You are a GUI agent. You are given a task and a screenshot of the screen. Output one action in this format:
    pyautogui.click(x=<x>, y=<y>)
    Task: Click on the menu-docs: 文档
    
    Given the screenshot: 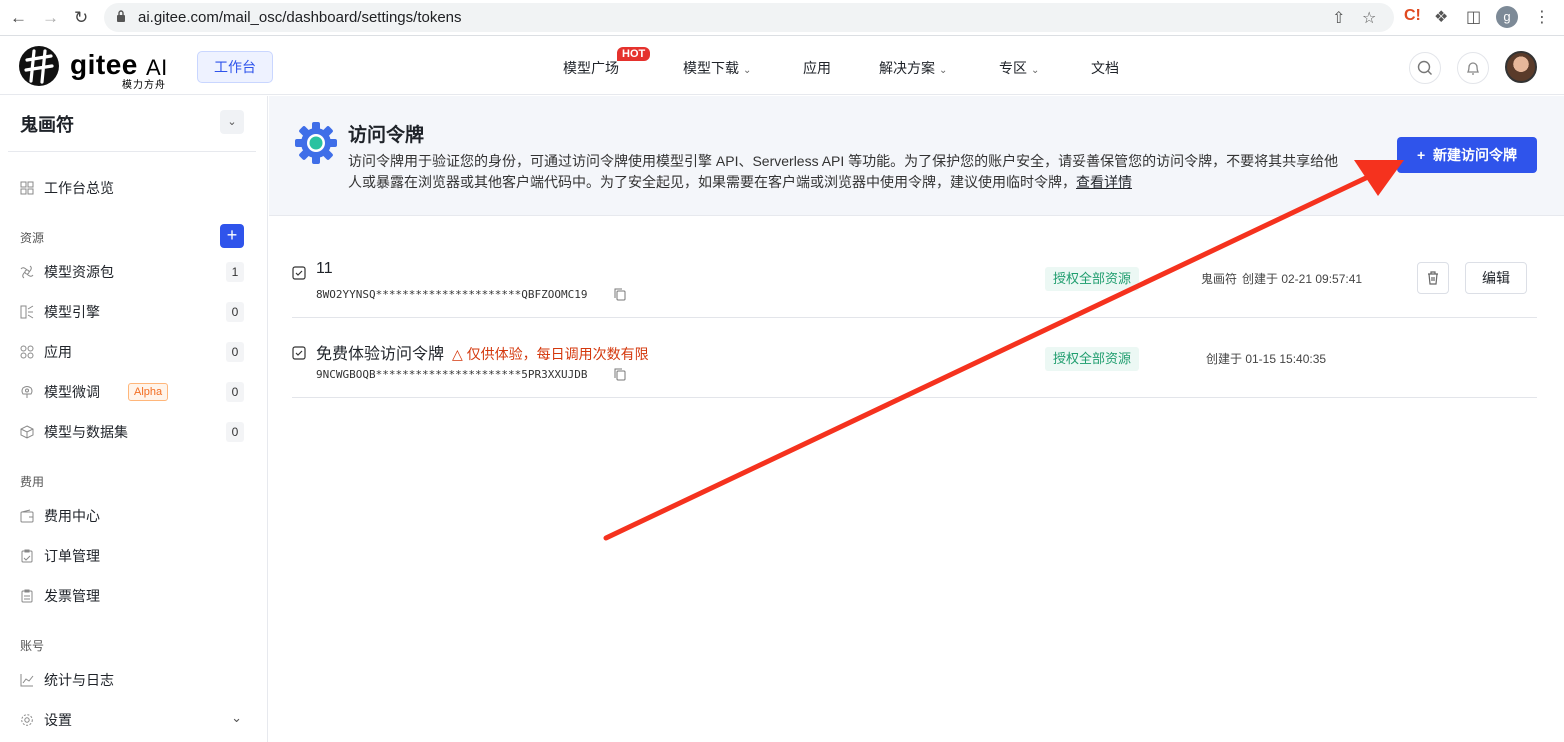 What is the action you would take?
    pyautogui.click(x=1105, y=68)
    